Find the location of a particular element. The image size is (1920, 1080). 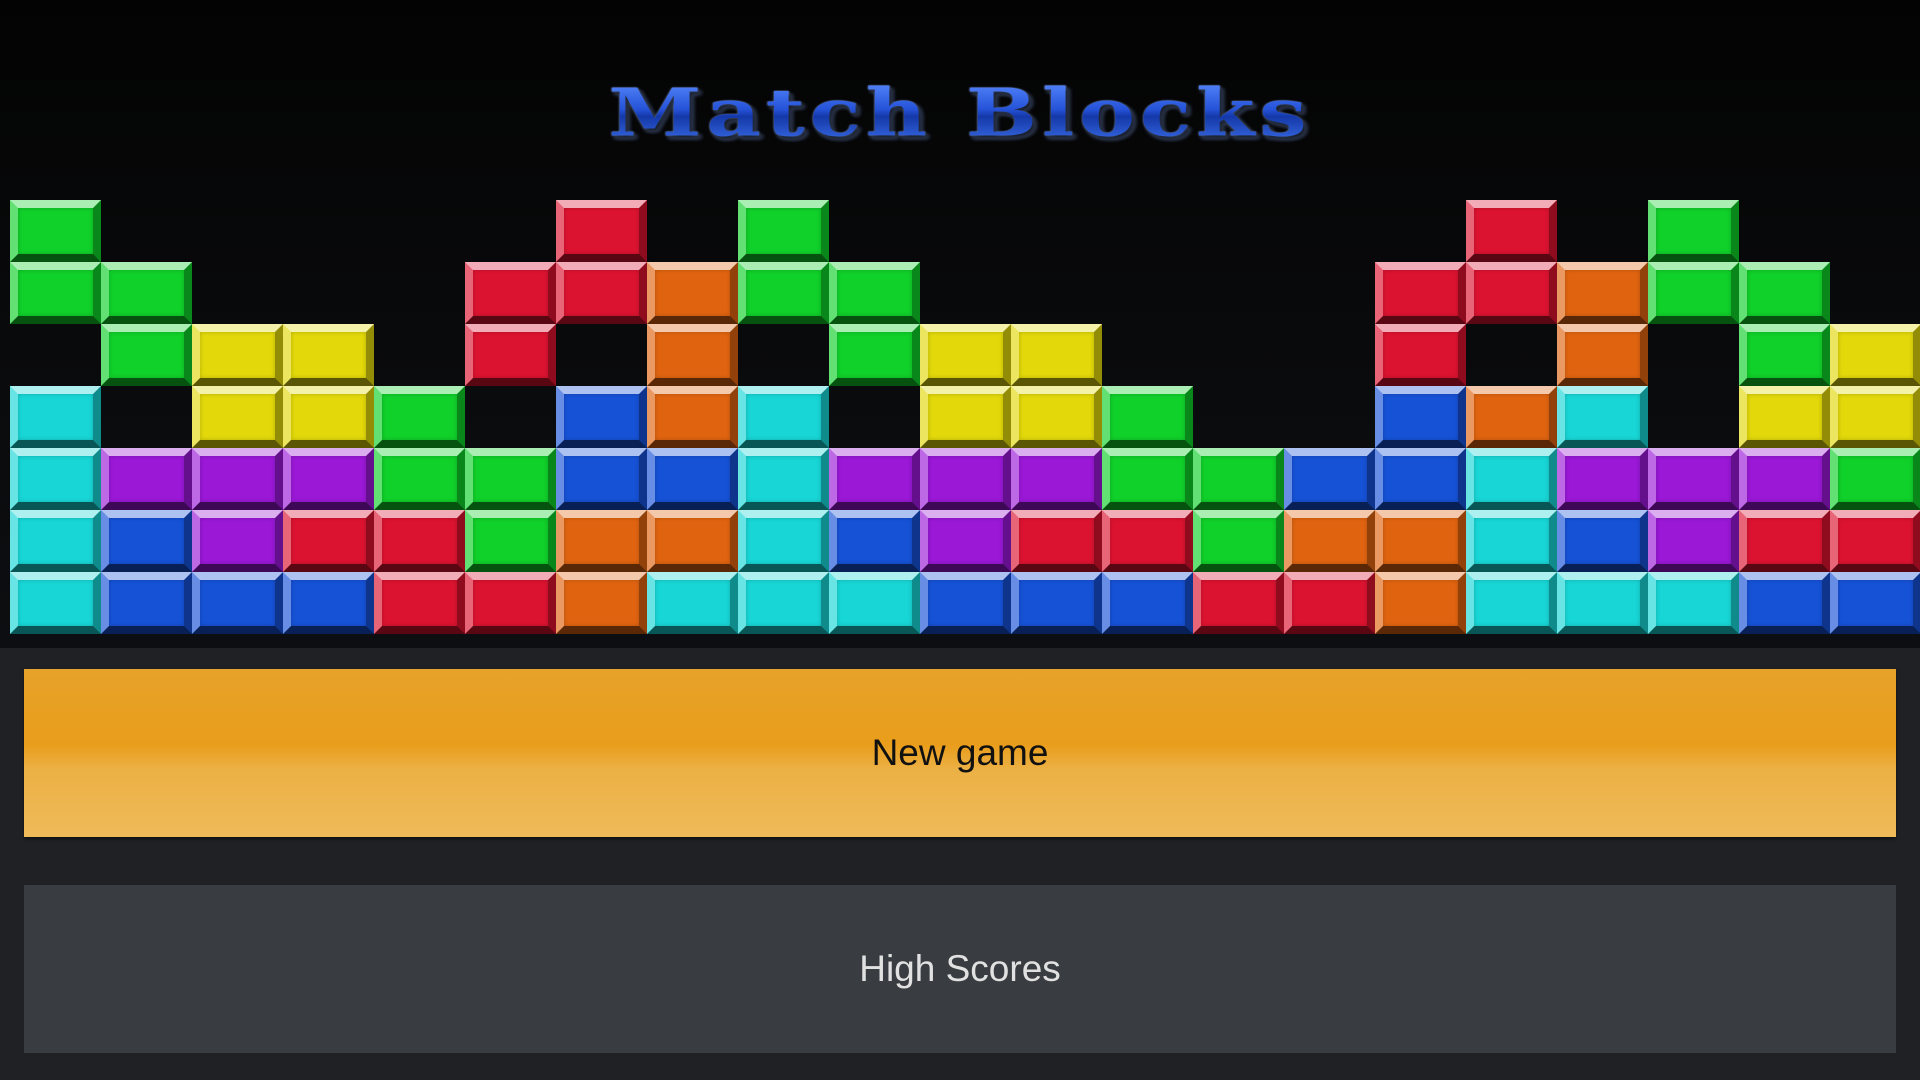

high-scores-label: High Scores is located at coordinates (960, 968).